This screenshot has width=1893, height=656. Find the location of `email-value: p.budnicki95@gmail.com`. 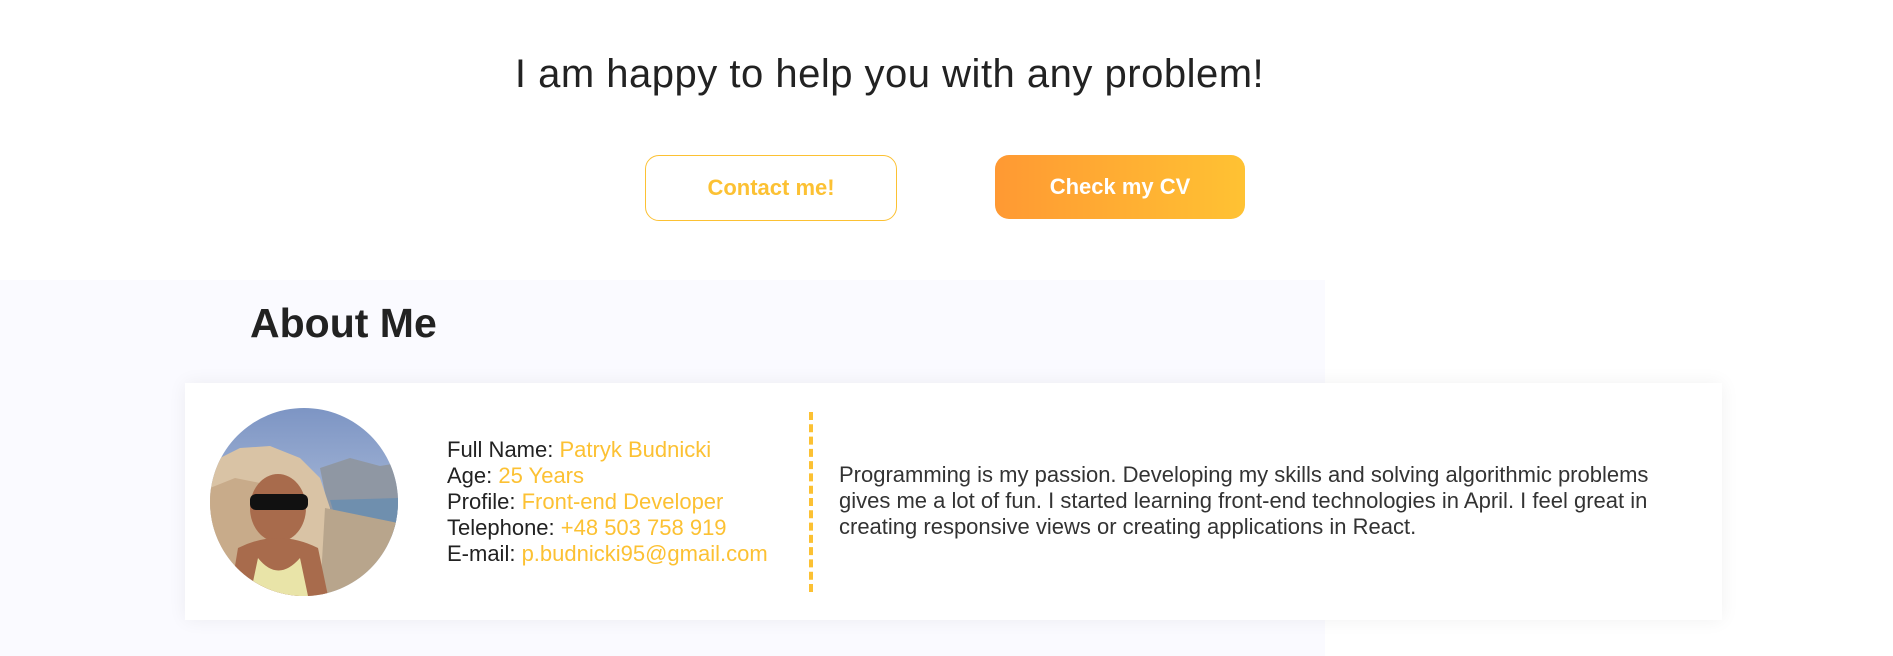

email-value: p.budnicki95@gmail.com is located at coordinates (644, 553).